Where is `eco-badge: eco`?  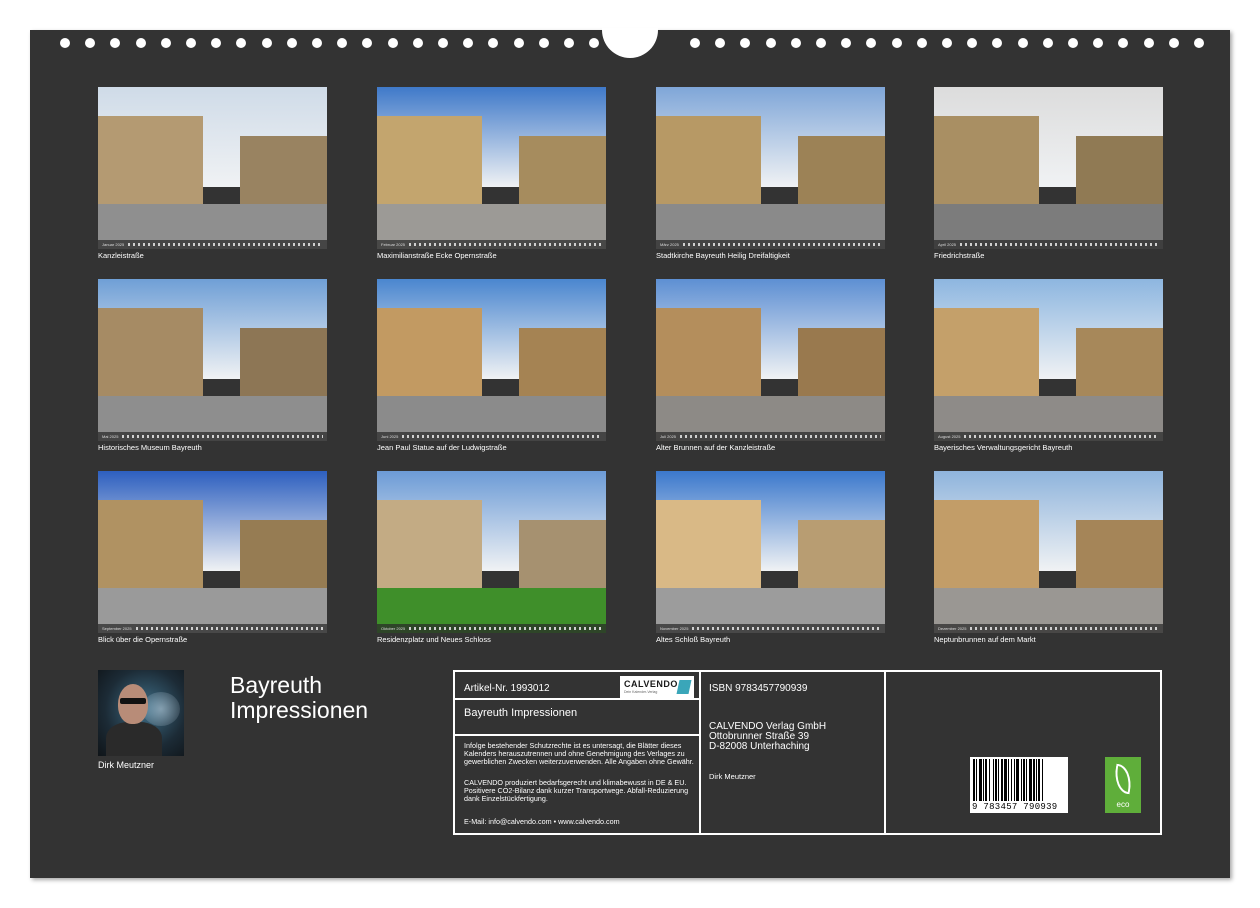
eco-badge: eco is located at coordinates (1123, 785).